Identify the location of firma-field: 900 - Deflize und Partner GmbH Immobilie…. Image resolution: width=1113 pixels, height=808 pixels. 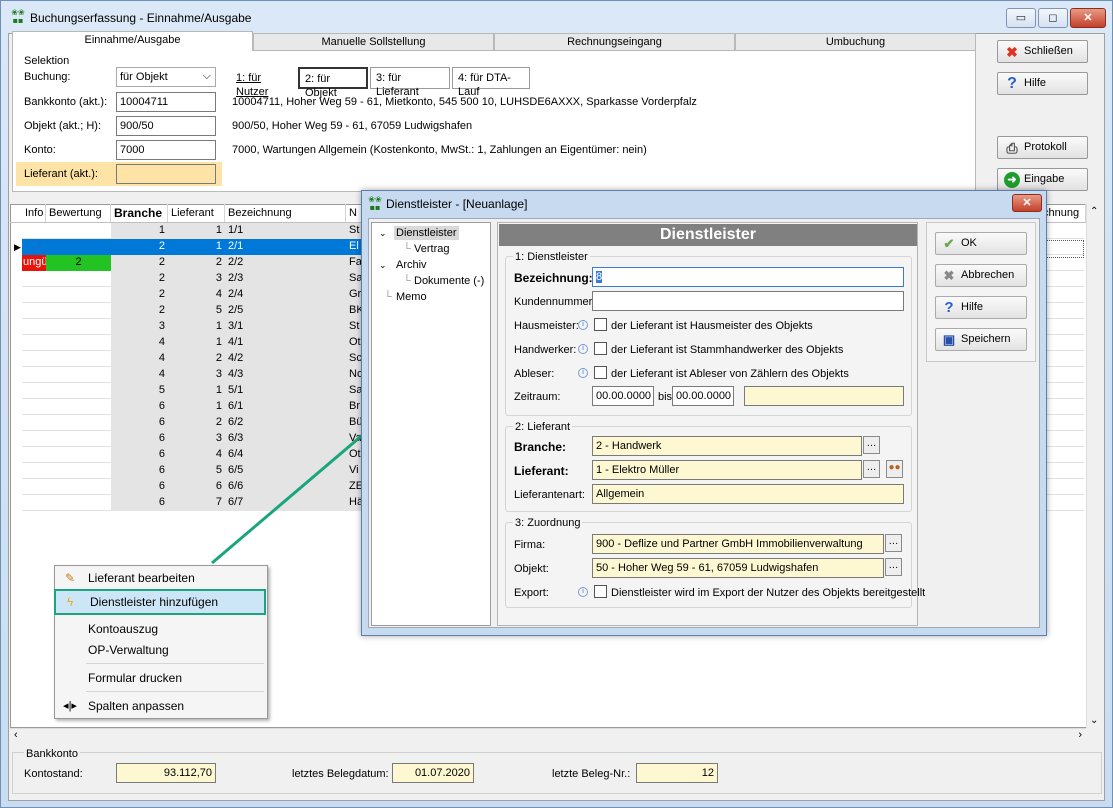
(738, 544).